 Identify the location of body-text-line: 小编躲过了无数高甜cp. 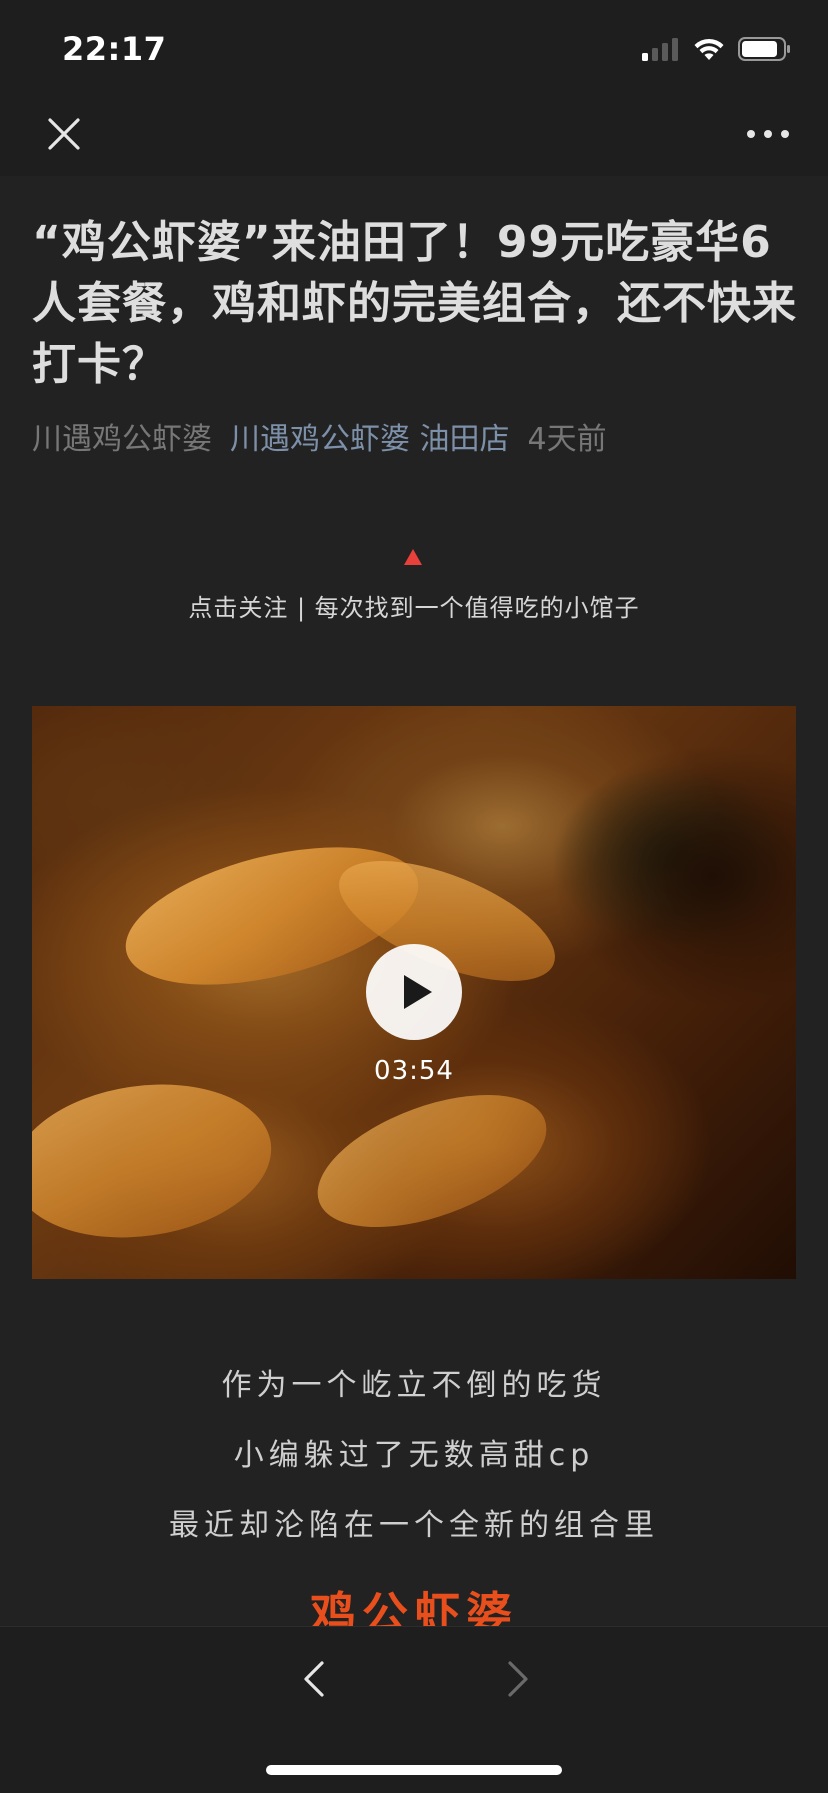
(414, 1455).